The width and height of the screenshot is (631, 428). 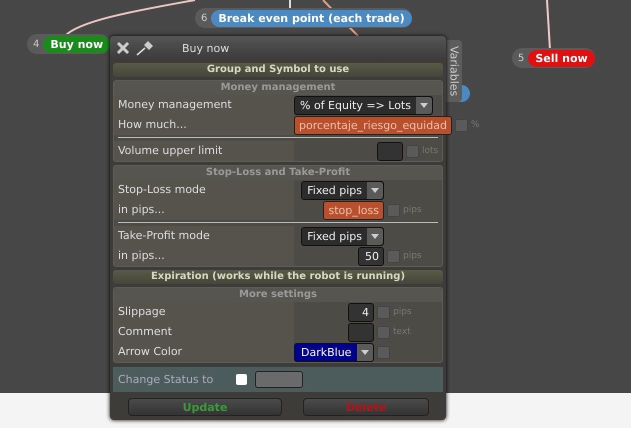 What do you see at coordinates (204, 18) in the screenshot?
I see `node-number: 6` at bounding box center [204, 18].